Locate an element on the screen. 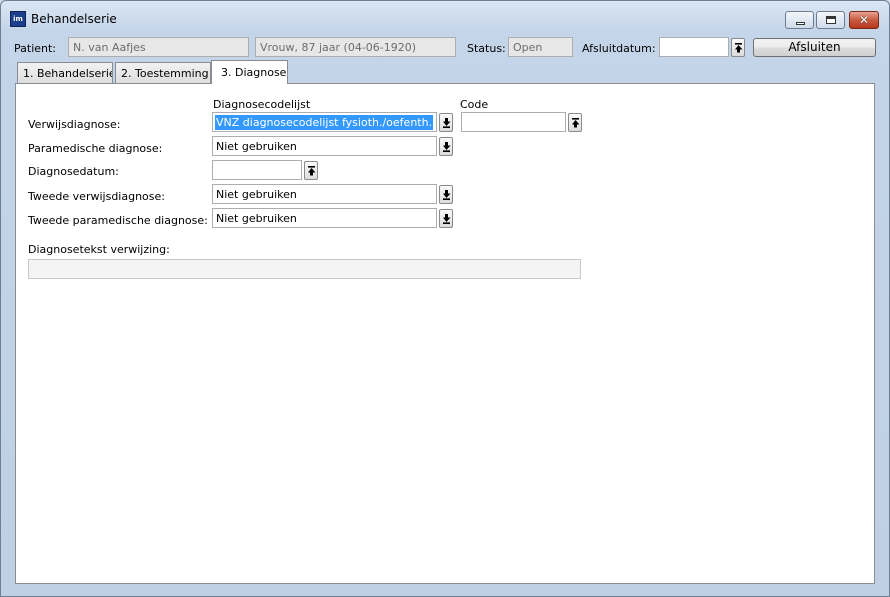 This screenshot has width=890, height=597. verwijsdiagnose-select: VNZ diagnosecodelijst fysioth./oefenth. is located at coordinates (324, 122).